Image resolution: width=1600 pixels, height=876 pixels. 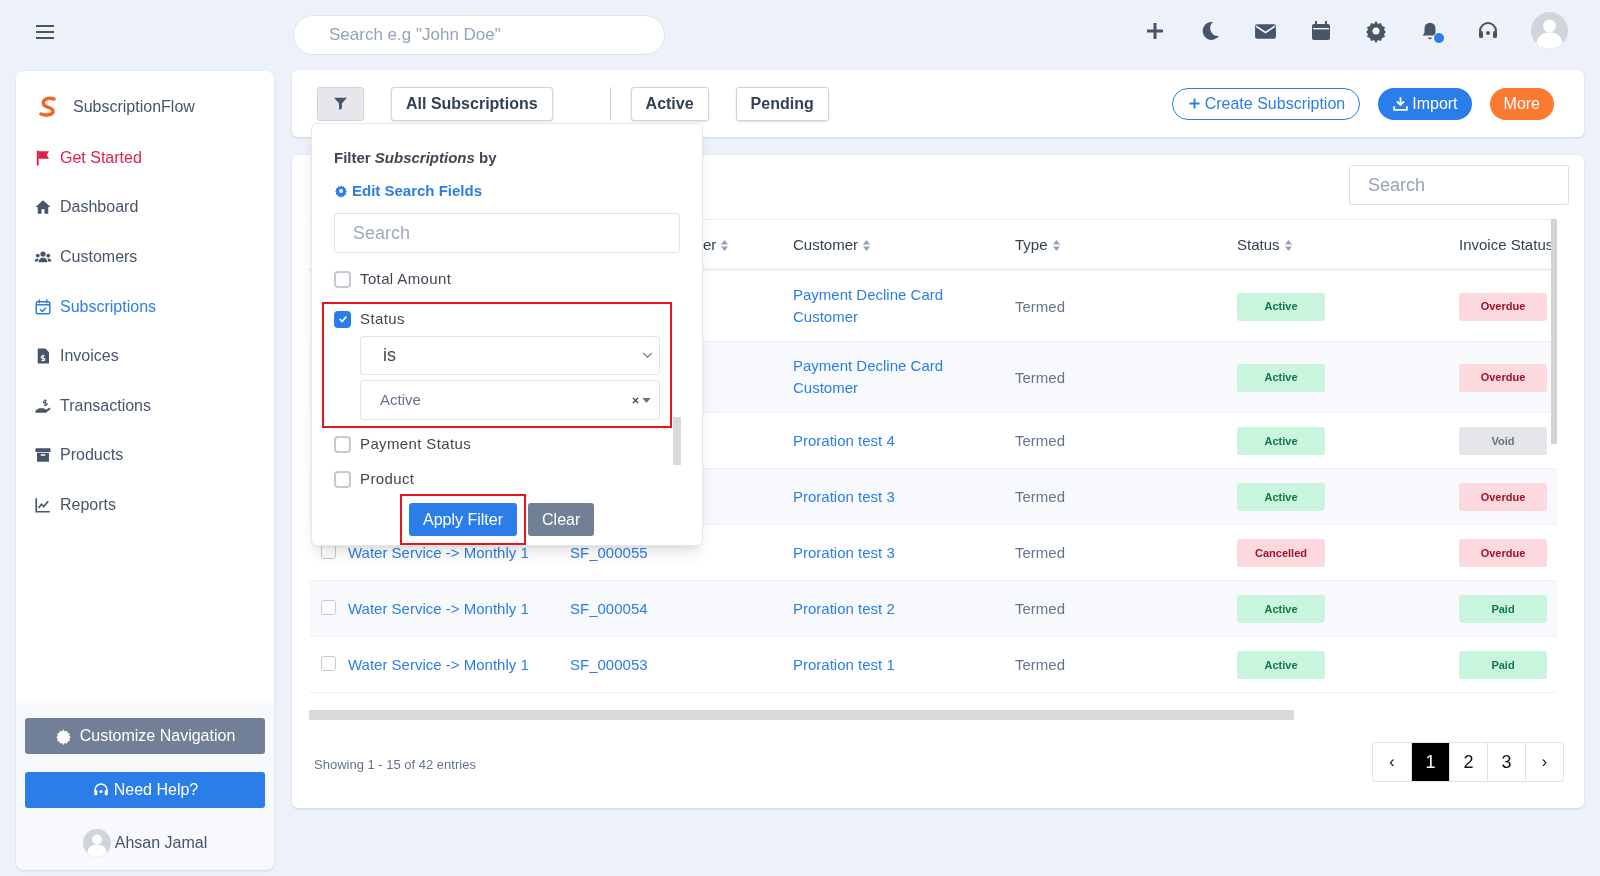 What do you see at coordinates (1503, 609) in the screenshot?
I see `invoice-status-badge: Paid` at bounding box center [1503, 609].